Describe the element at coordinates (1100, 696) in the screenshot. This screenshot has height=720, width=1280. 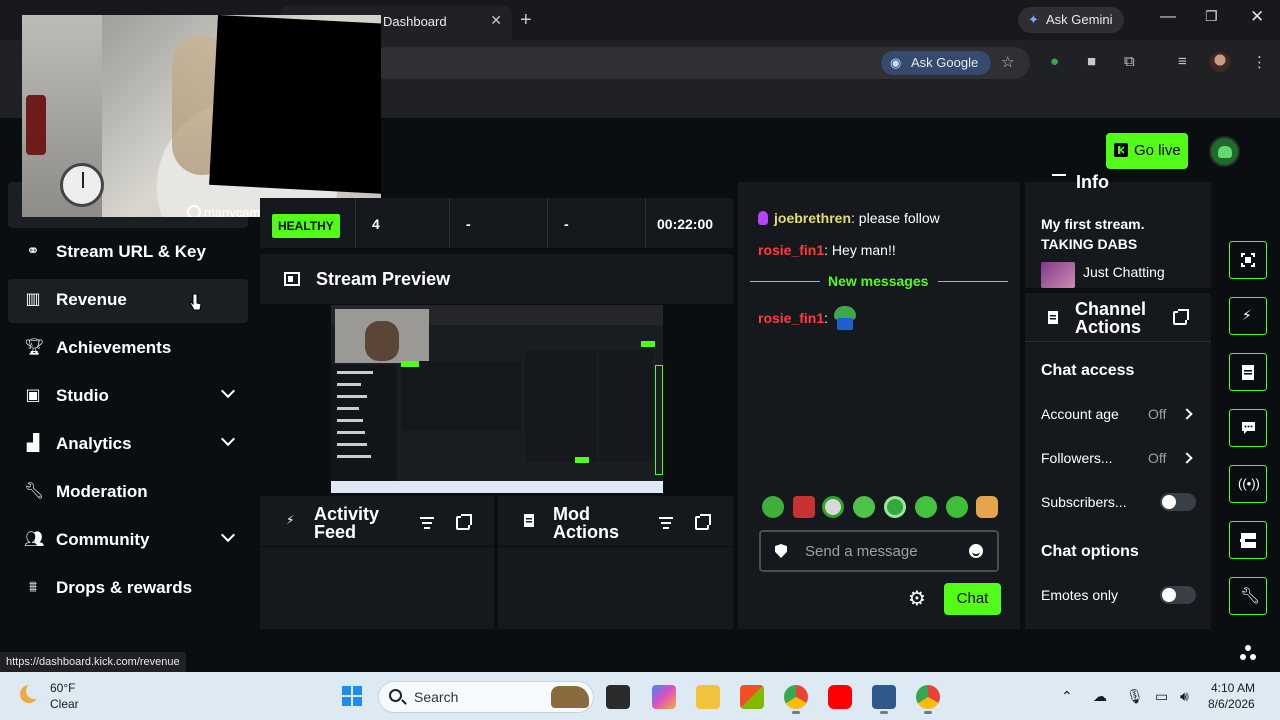
I see `cloud-off-icon: ☁` at that location.